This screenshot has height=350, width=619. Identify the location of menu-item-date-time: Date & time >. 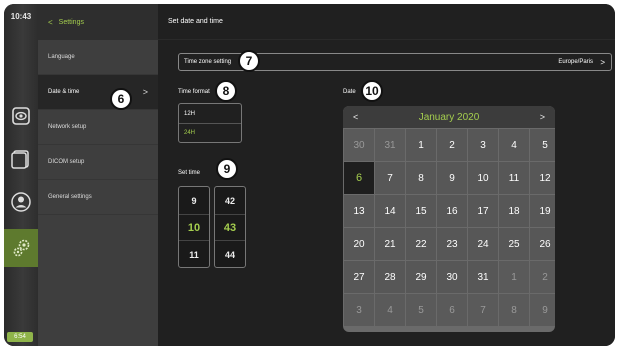
(98, 92).